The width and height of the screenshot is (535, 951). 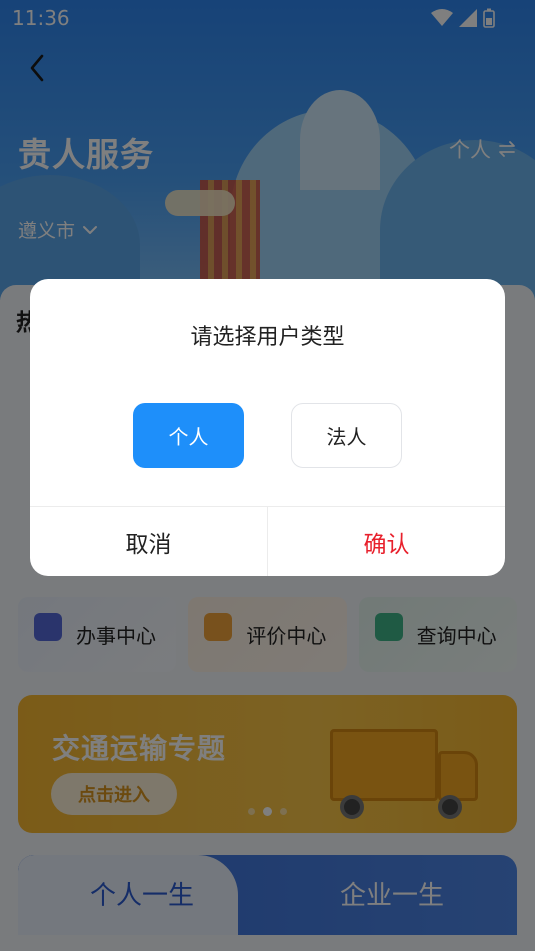 I want to click on dialog-title: 请选择用户类型, so click(x=267, y=337).